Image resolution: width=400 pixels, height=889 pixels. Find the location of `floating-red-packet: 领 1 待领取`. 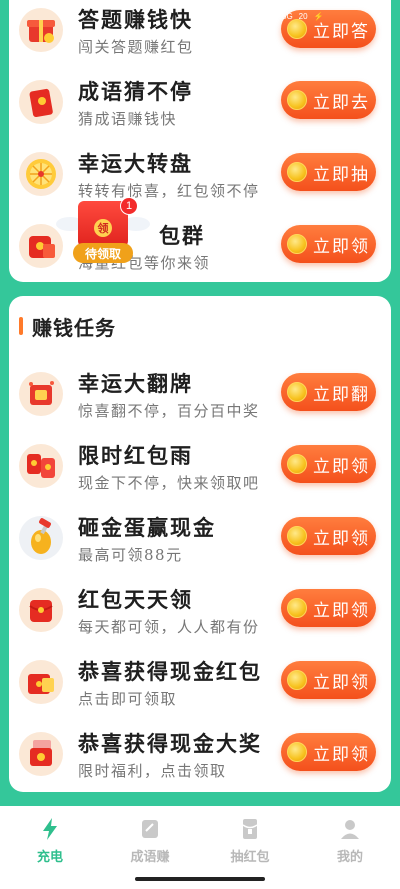

floating-red-packet: 领 1 待领取 is located at coordinates (103, 231).